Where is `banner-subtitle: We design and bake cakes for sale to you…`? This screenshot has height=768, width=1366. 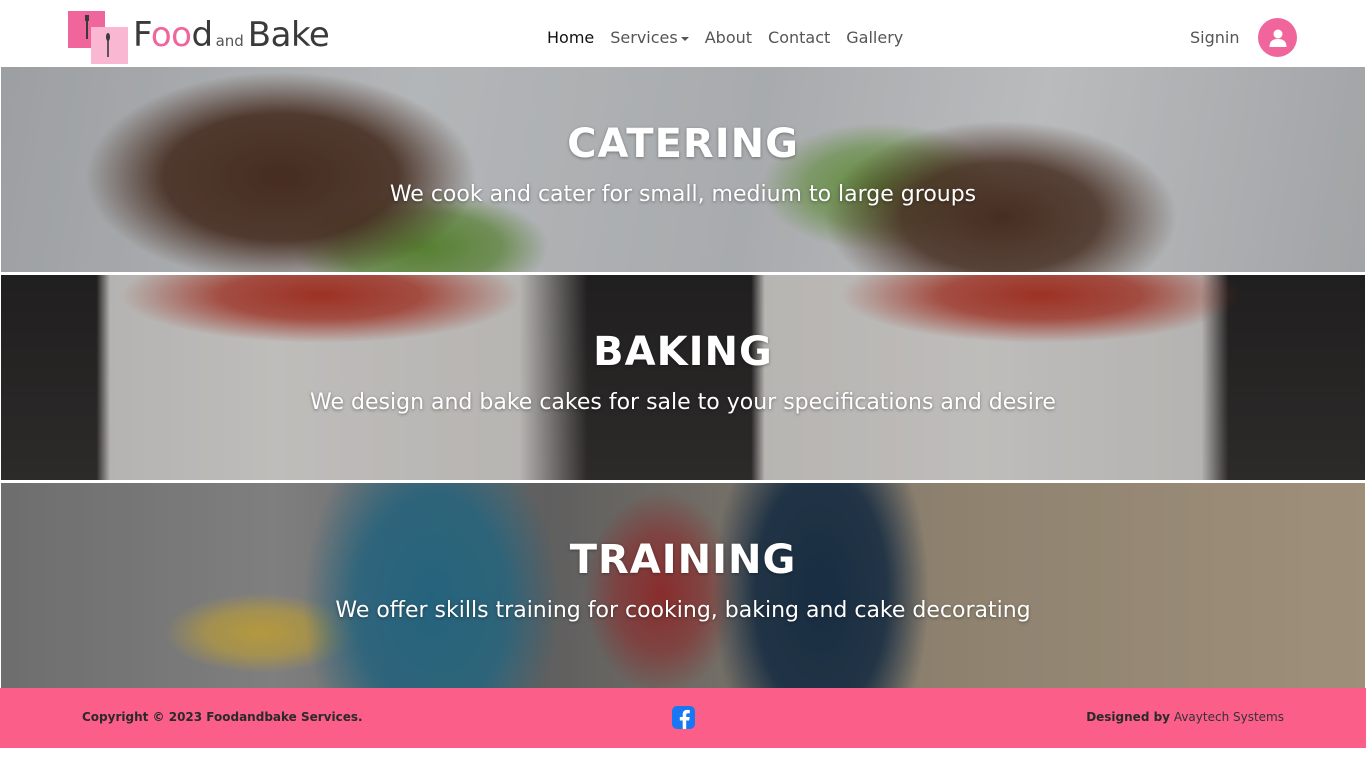
banner-subtitle: We design and bake cakes for sale to you… is located at coordinates (683, 402).